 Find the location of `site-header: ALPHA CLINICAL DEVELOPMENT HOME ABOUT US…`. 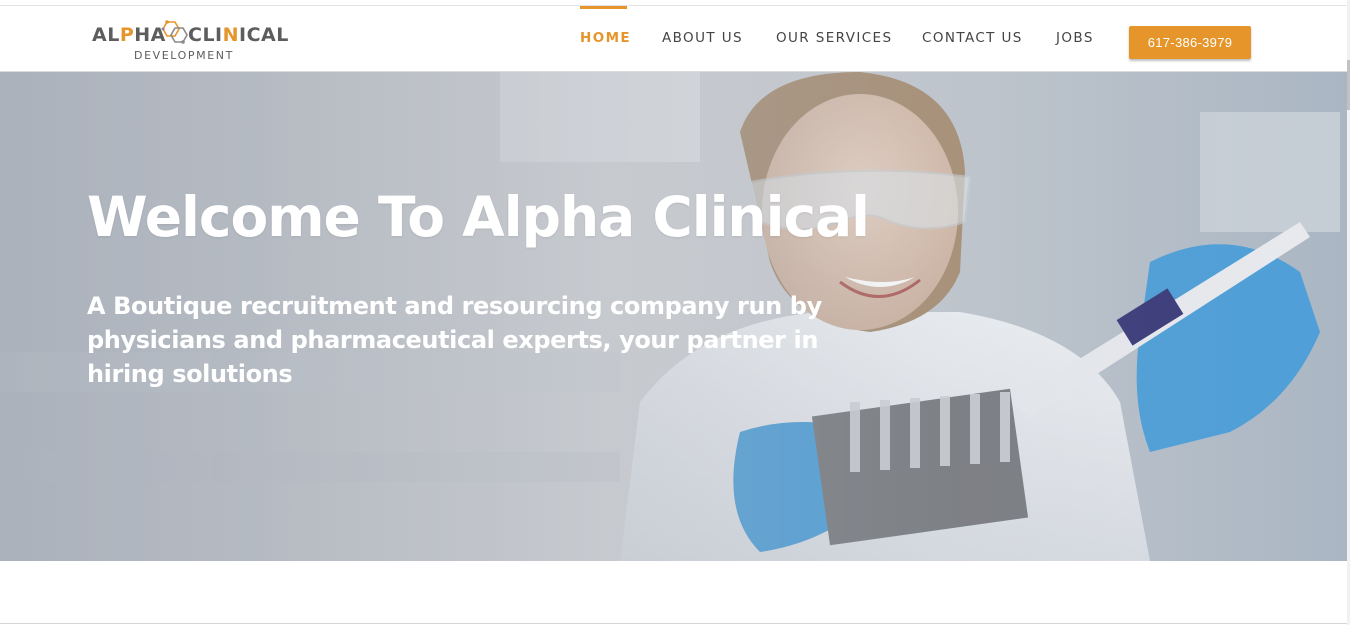

site-header: ALPHA CLINICAL DEVELOPMENT HOME ABOUT US… is located at coordinates (673, 39).